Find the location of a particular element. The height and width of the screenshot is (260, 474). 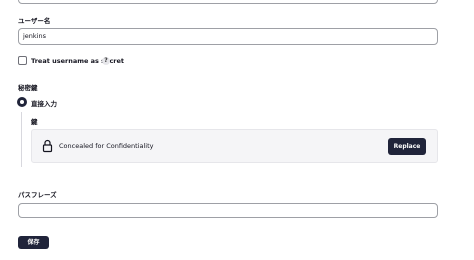

help-icon: ? is located at coordinates (106, 61).